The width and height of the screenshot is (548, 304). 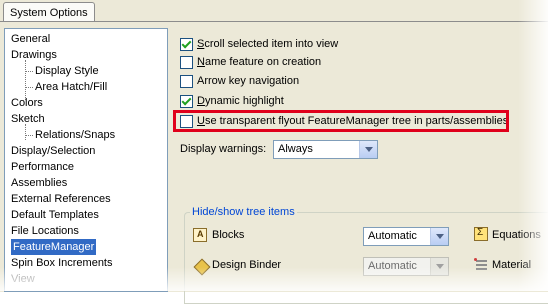 What do you see at coordinates (186, 62) in the screenshot?
I see `name-feature-checkbox` at bounding box center [186, 62].